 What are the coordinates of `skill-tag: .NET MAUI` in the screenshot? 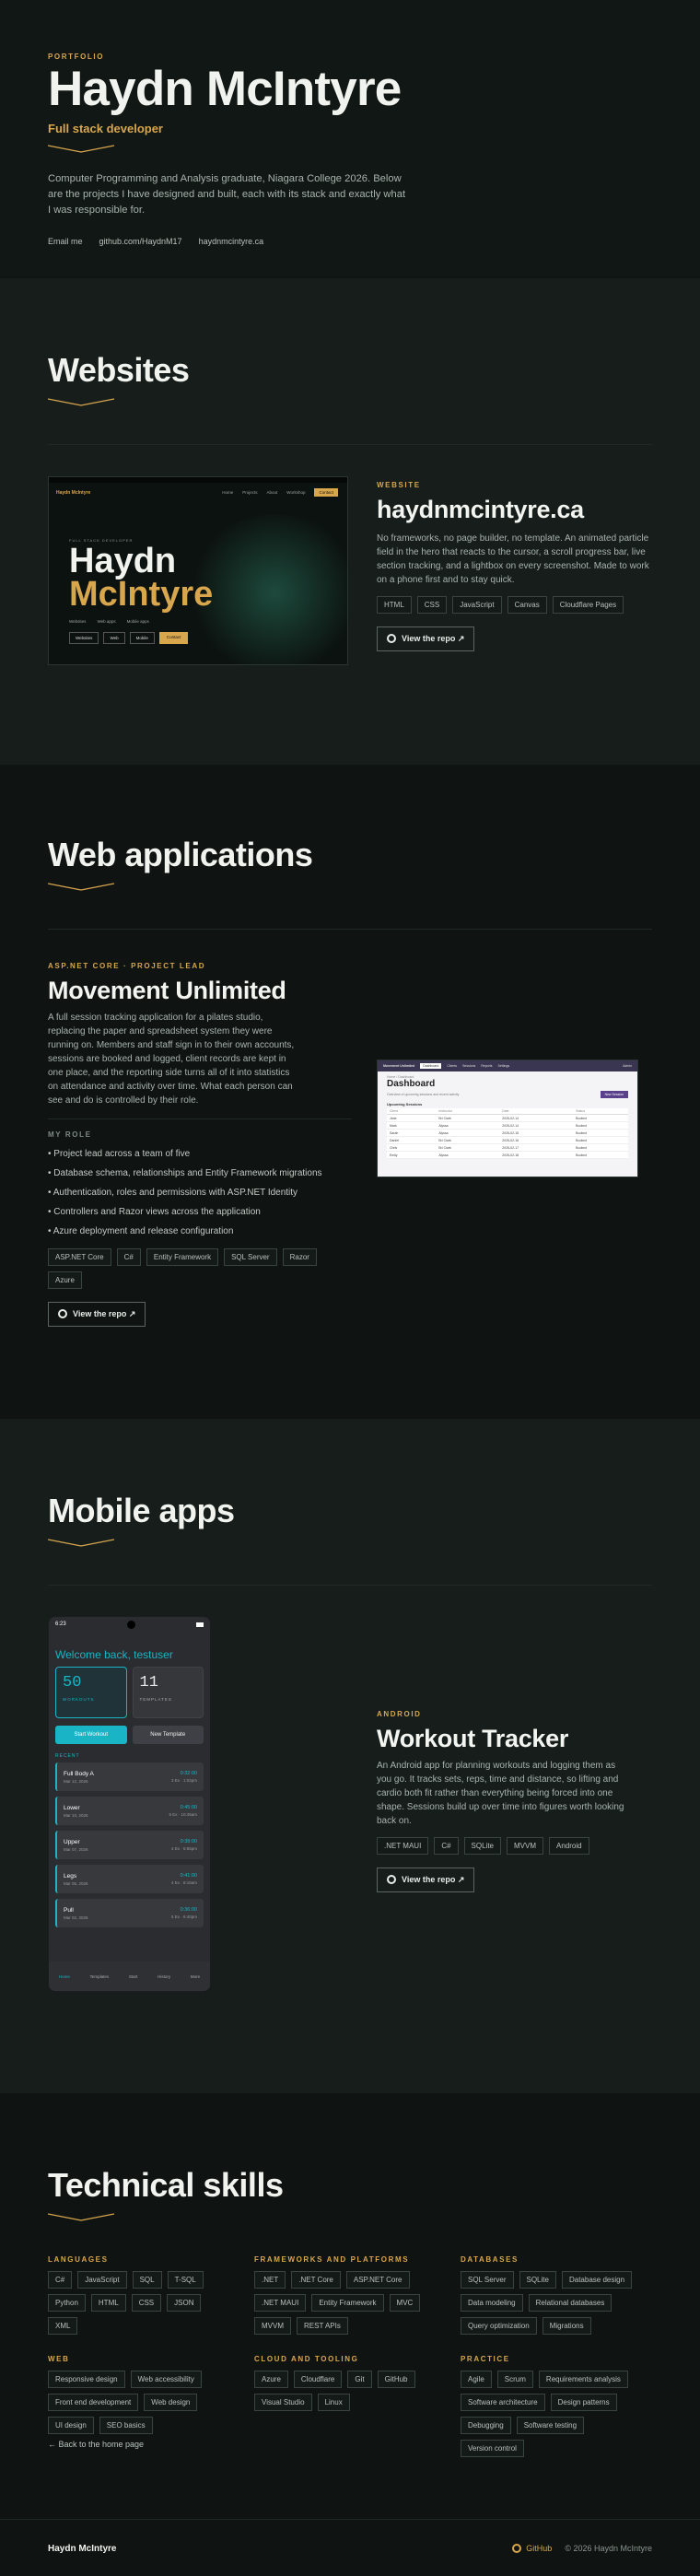 It's located at (280, 2303).